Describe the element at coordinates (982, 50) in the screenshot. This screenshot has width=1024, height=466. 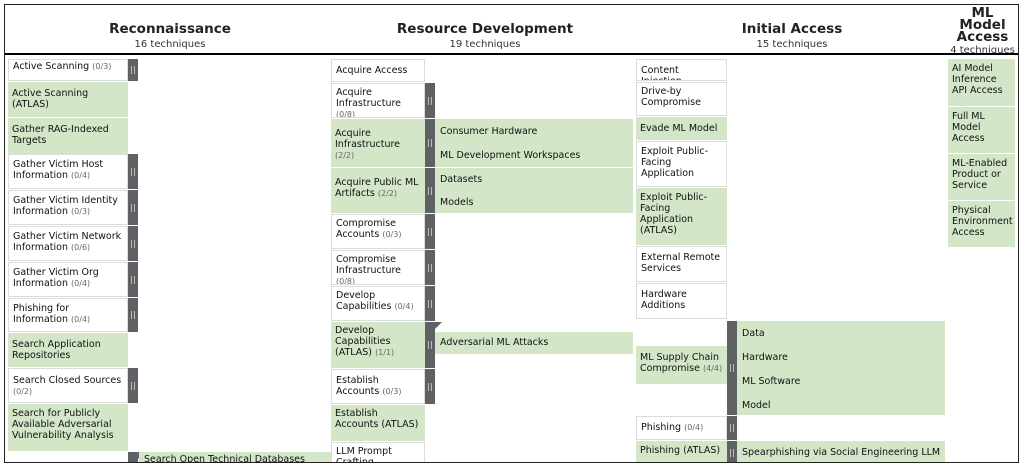
I see `technique-count: 4 techniques` at that location.